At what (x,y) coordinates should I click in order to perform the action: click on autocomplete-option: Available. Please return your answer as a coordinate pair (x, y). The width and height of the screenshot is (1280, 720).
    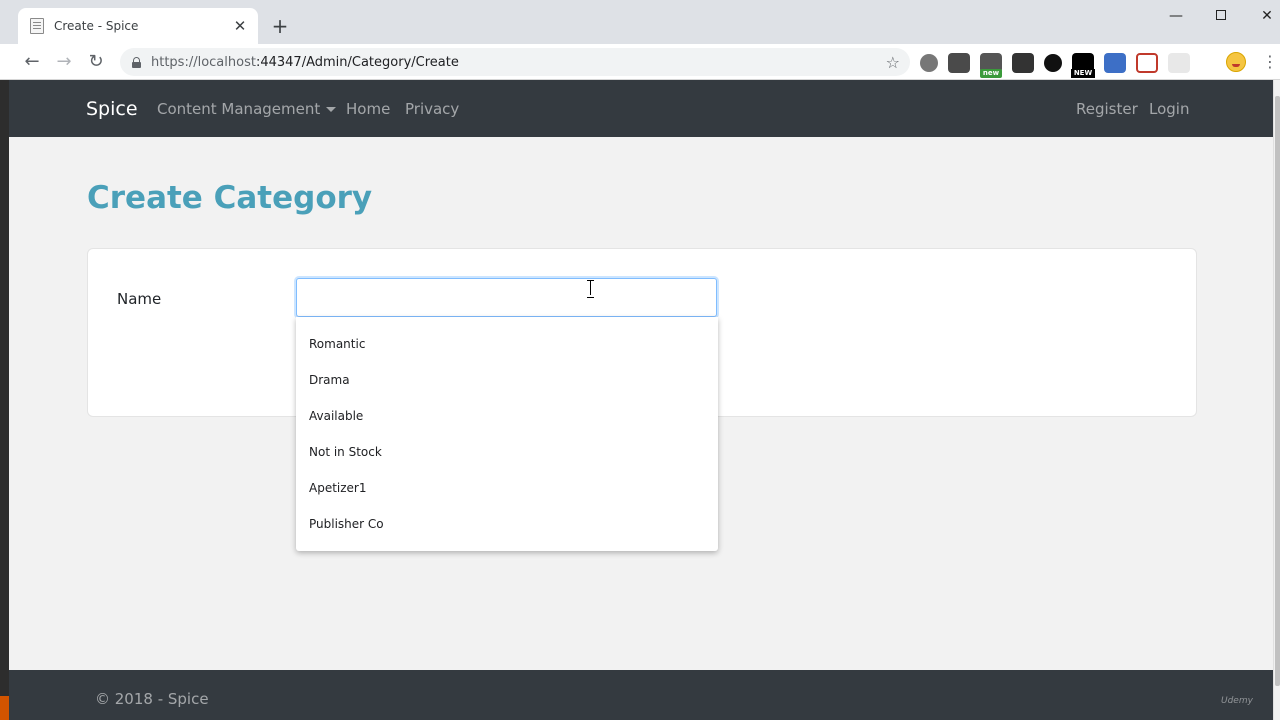
    Looking at the image, I should click on (507, 416).